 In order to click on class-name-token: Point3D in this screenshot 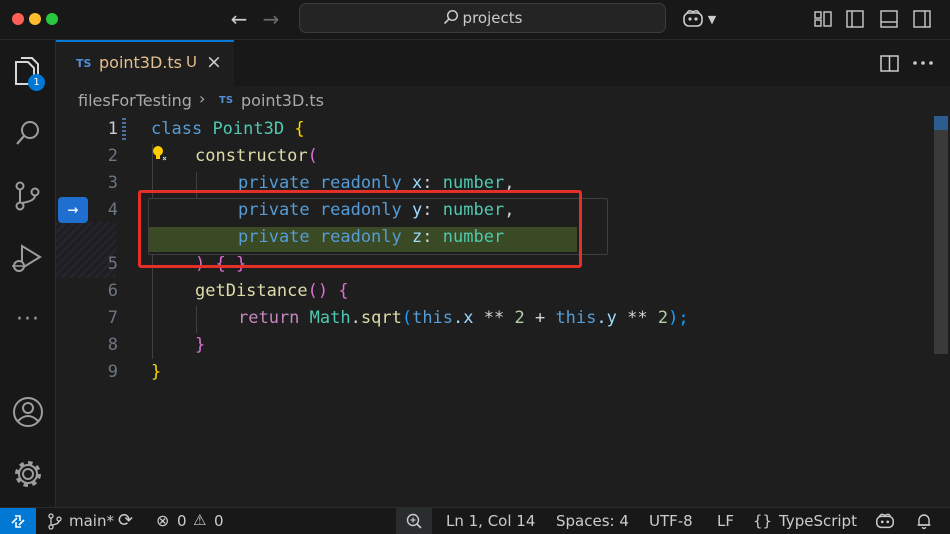, I will do `click(248, 129)`.